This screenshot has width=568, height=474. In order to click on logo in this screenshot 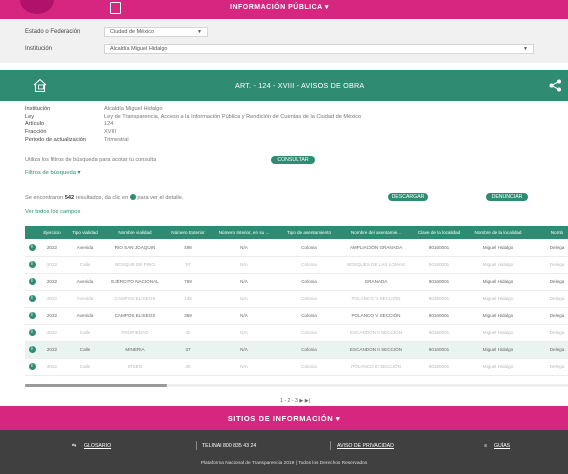, I will do `click(37, 7)`.